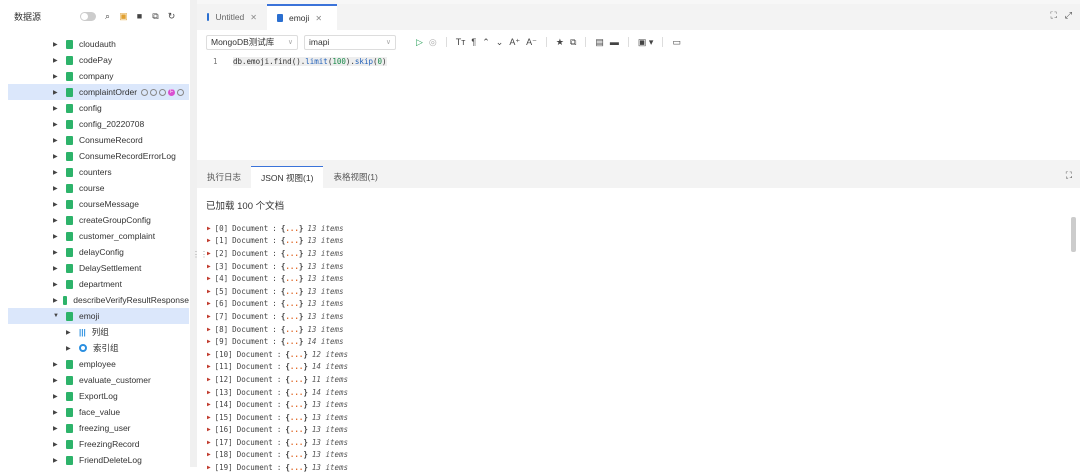 Image resolution: width=1080 pixels, height=474 pixels. What do you see at coordinates (350, 42) in the screenshot?
I see `collection-select: imapi ∨` at bounding box center [350, 42].